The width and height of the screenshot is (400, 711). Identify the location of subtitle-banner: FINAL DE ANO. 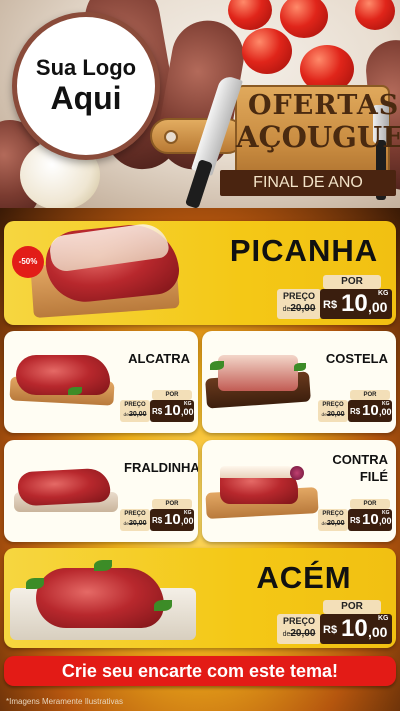
(308, 183).